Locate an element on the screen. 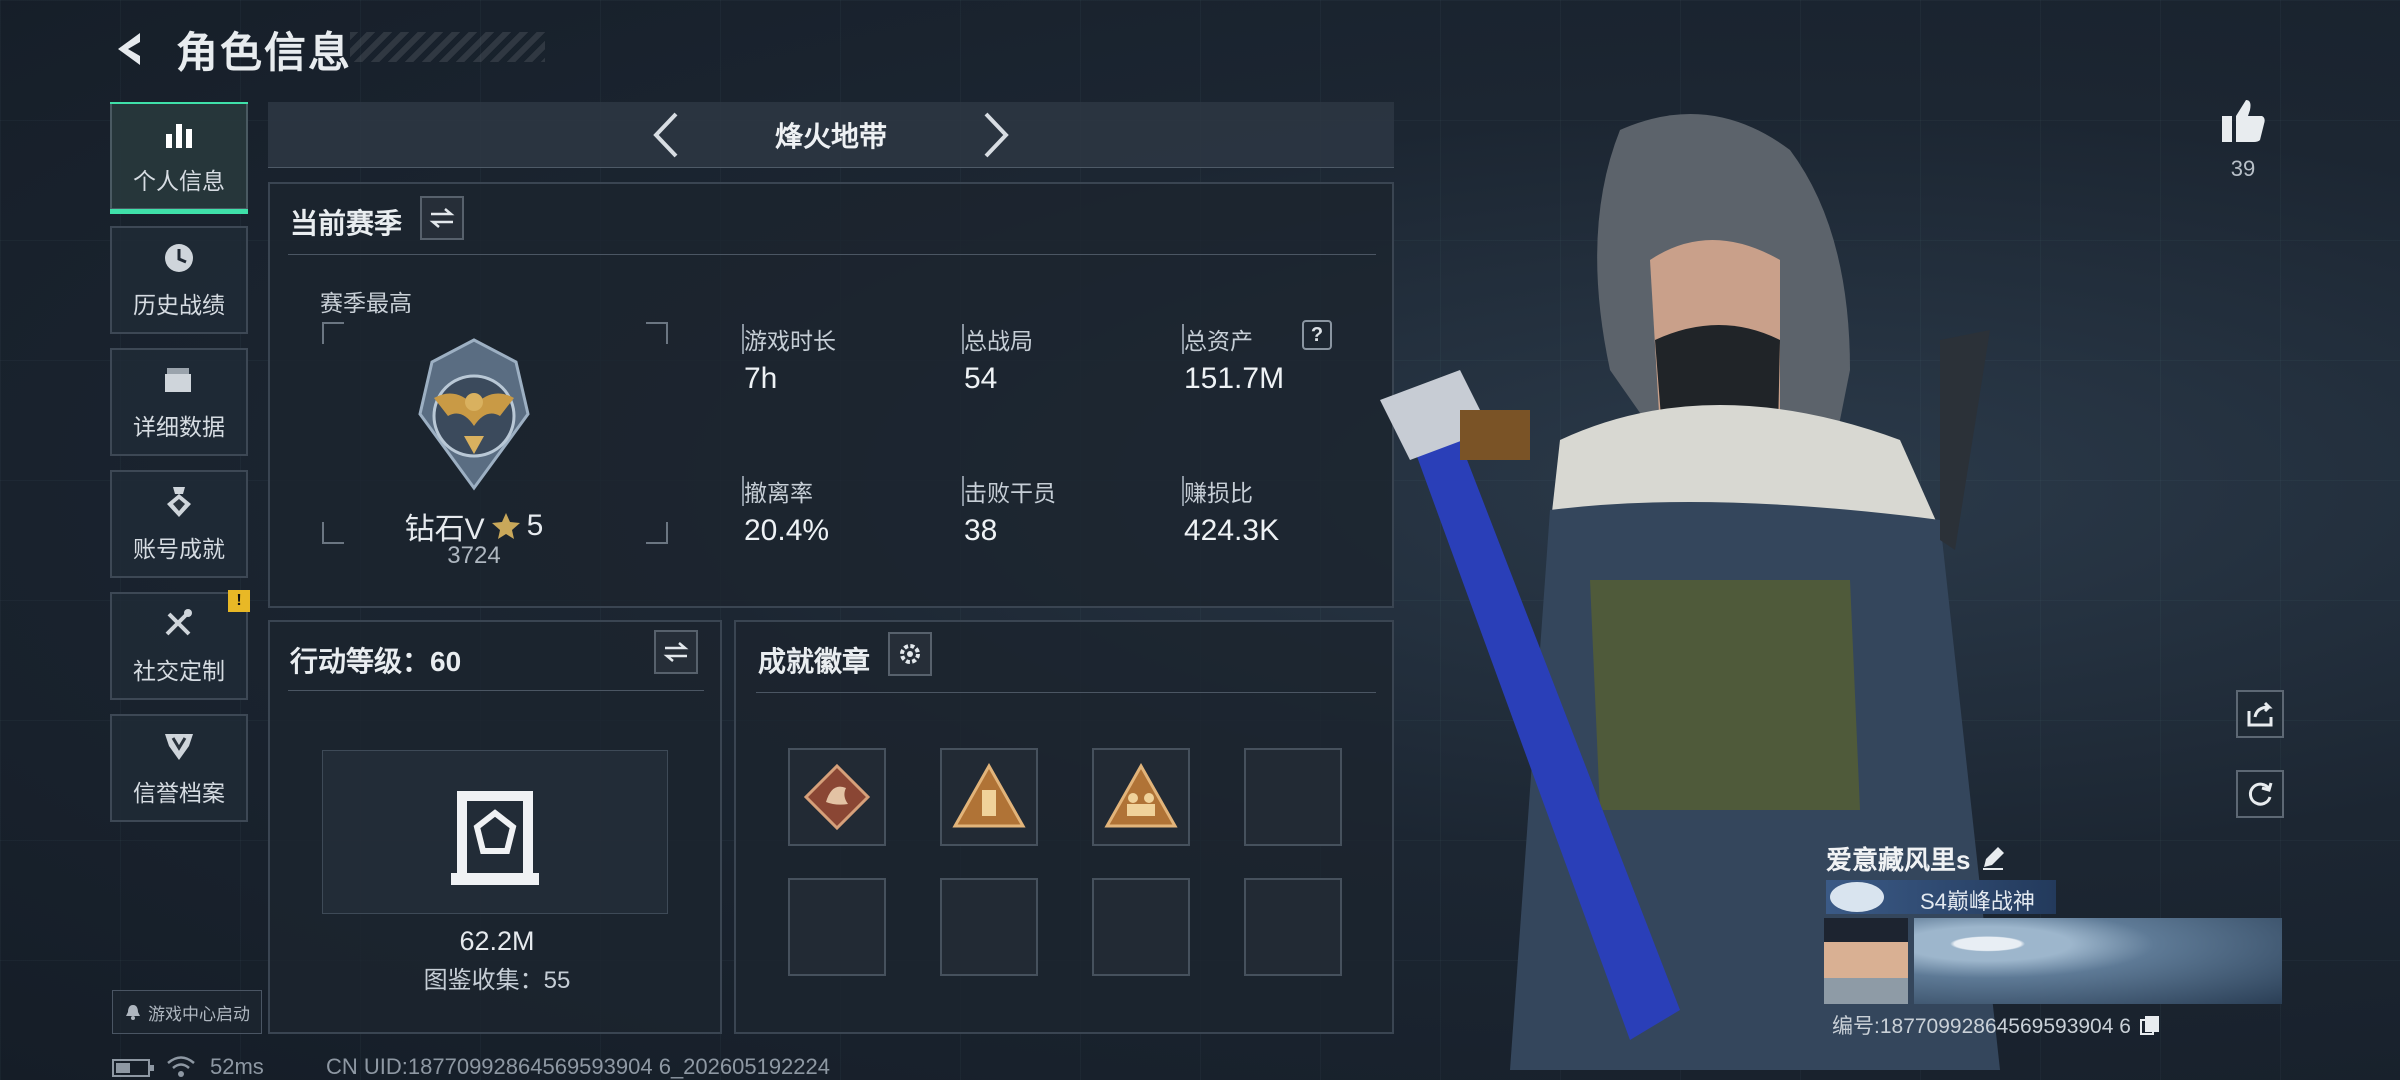  collection-case-icon is located at coordinates (495, 838).